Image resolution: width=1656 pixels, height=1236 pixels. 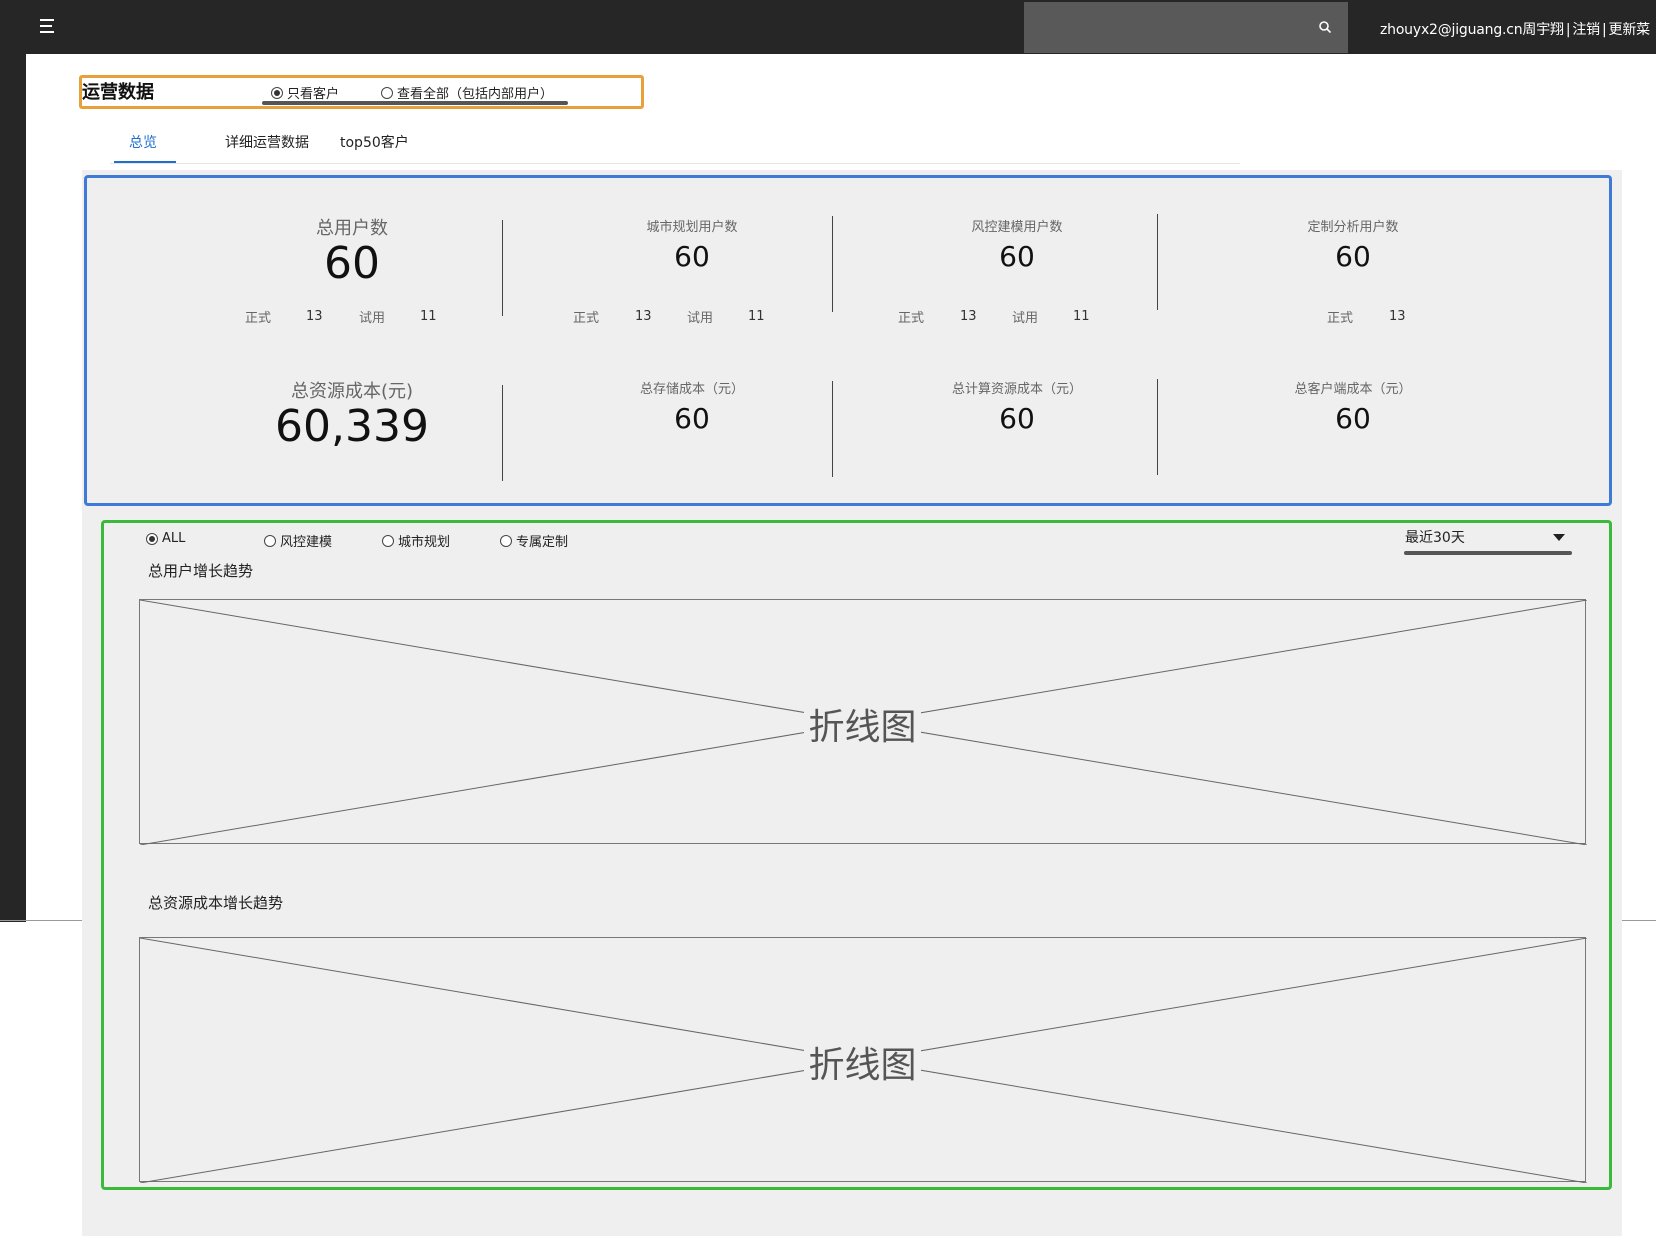 I want to click on stat-label: 总资源成本(元), so click(x=352, y=391).